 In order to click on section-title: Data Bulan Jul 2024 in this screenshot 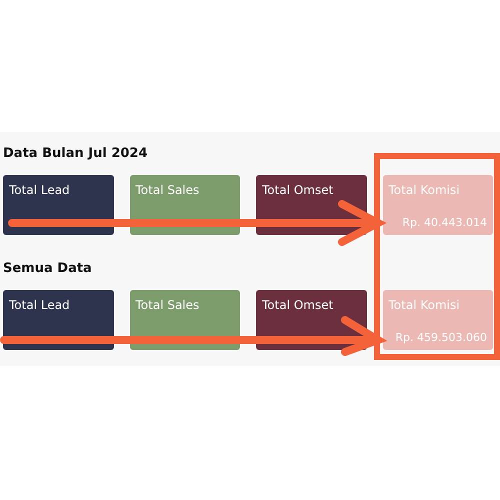, I will do `click(76, 153)`.